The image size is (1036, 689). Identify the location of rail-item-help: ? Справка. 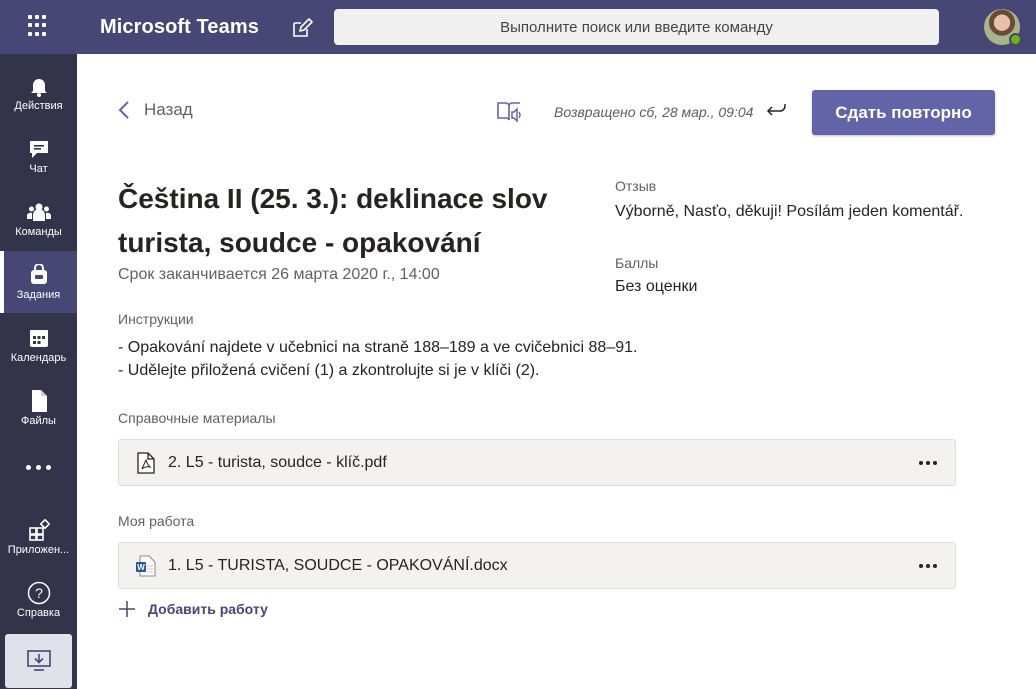
(38, 600).